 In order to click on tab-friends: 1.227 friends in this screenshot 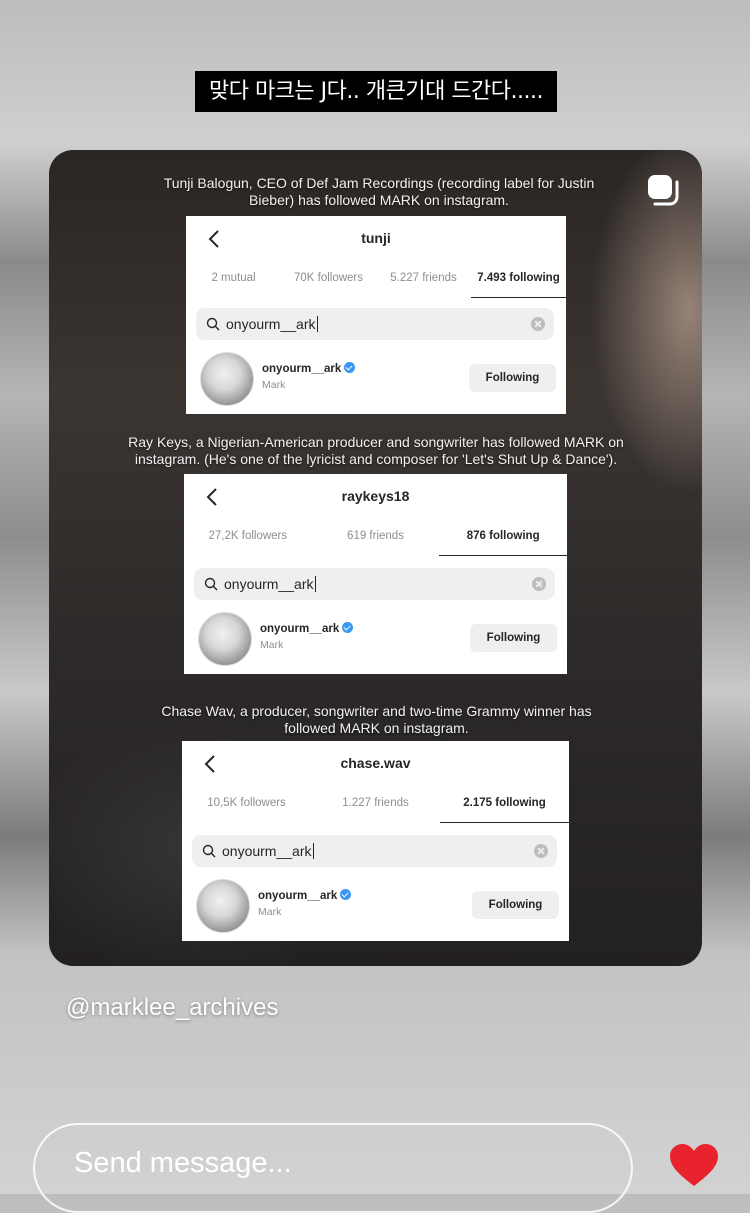, I will do `click(375, 808)`.